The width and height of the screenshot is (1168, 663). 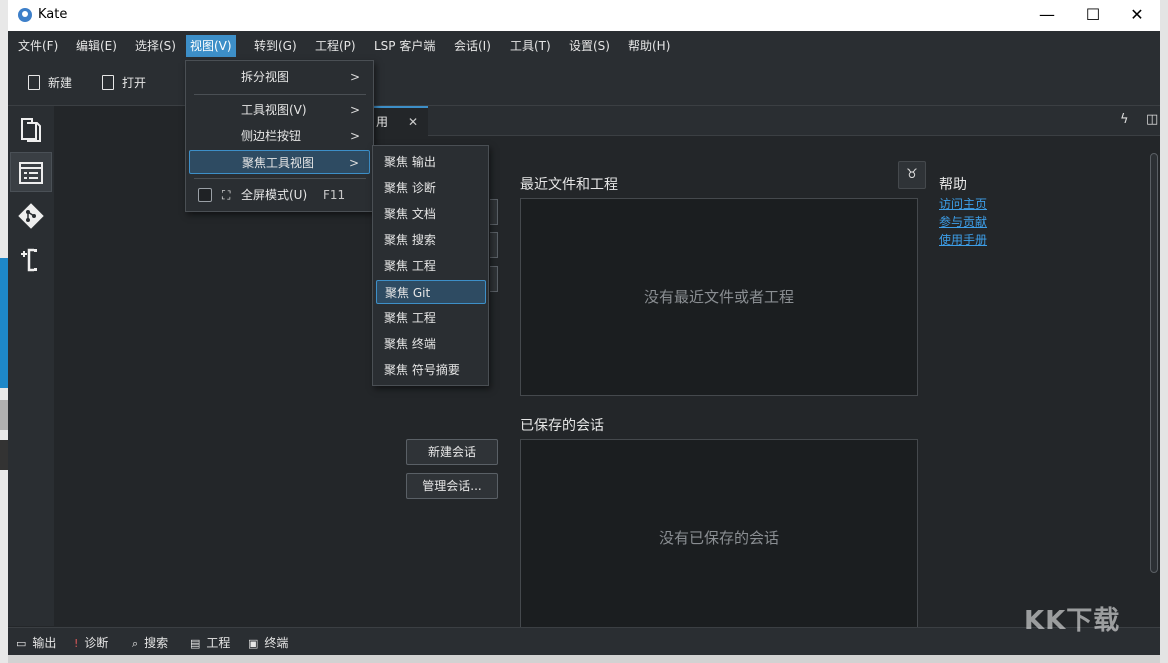 What do you see at coordinates (211, 46) in the screenshot?
I see `menu-view: 视图(V)` at bounding box center [211, 46].